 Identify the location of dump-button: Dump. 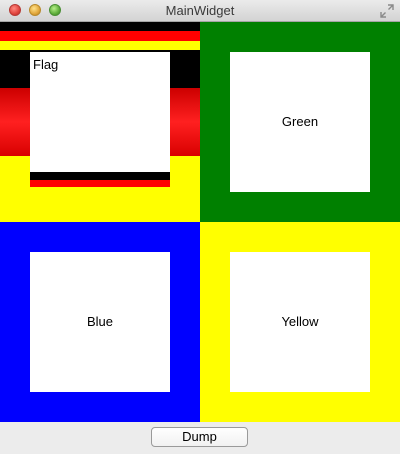
(199, 437).